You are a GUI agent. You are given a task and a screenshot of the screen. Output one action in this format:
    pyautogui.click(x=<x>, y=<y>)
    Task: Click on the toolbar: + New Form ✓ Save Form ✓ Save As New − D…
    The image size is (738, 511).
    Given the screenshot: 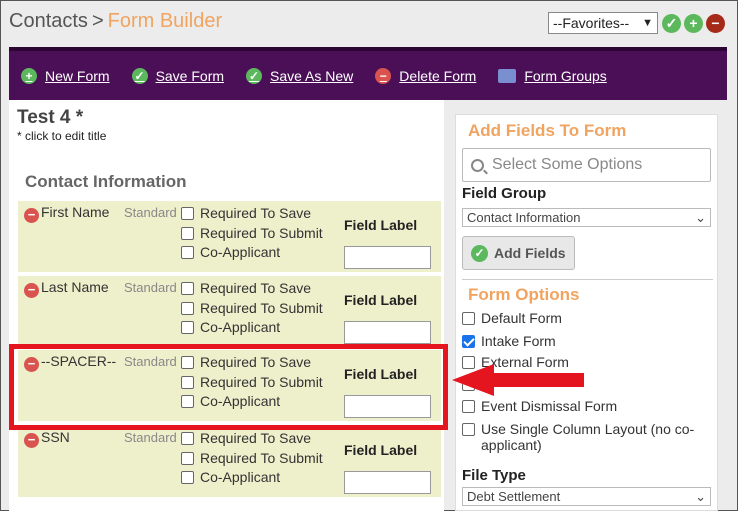 What is the action you would take?
    pyautogui.click(x=368, y=73)
    